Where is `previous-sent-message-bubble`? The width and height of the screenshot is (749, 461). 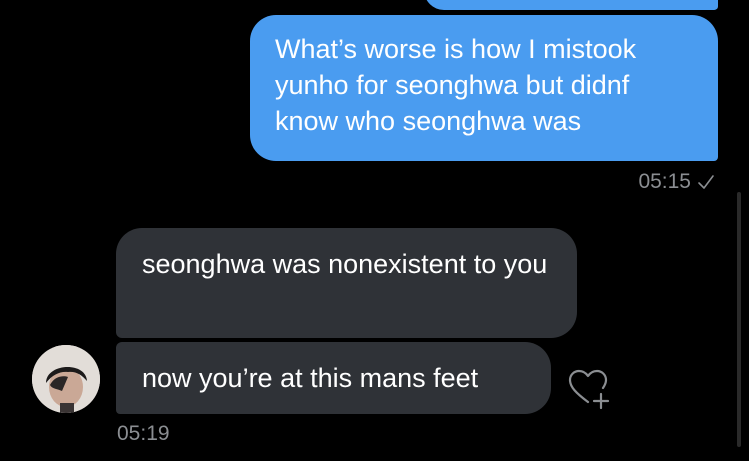 previous-sent-message-bubble is located at coordinates (571, 5).